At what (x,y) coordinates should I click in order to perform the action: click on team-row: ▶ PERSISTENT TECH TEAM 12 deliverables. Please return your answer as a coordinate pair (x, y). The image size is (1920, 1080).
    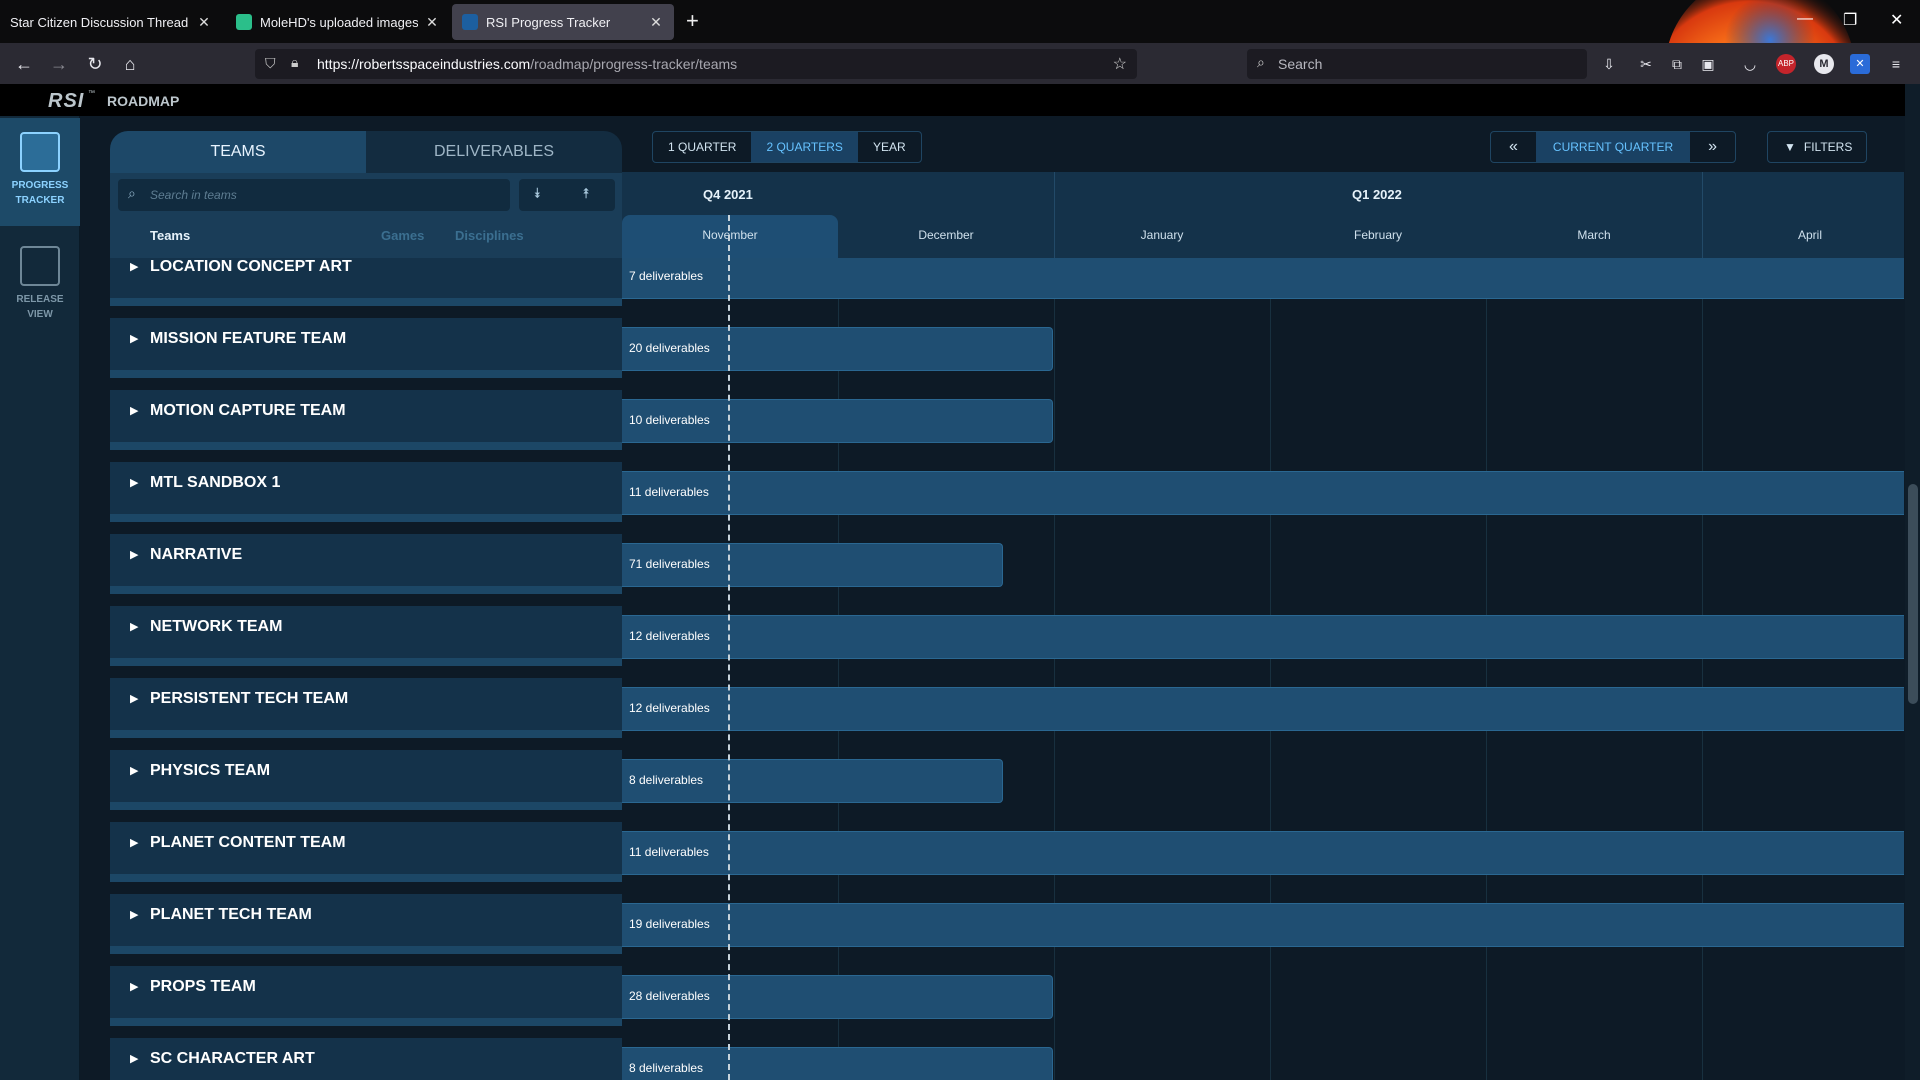
    Looking at the image, I should click on (1007, 714).